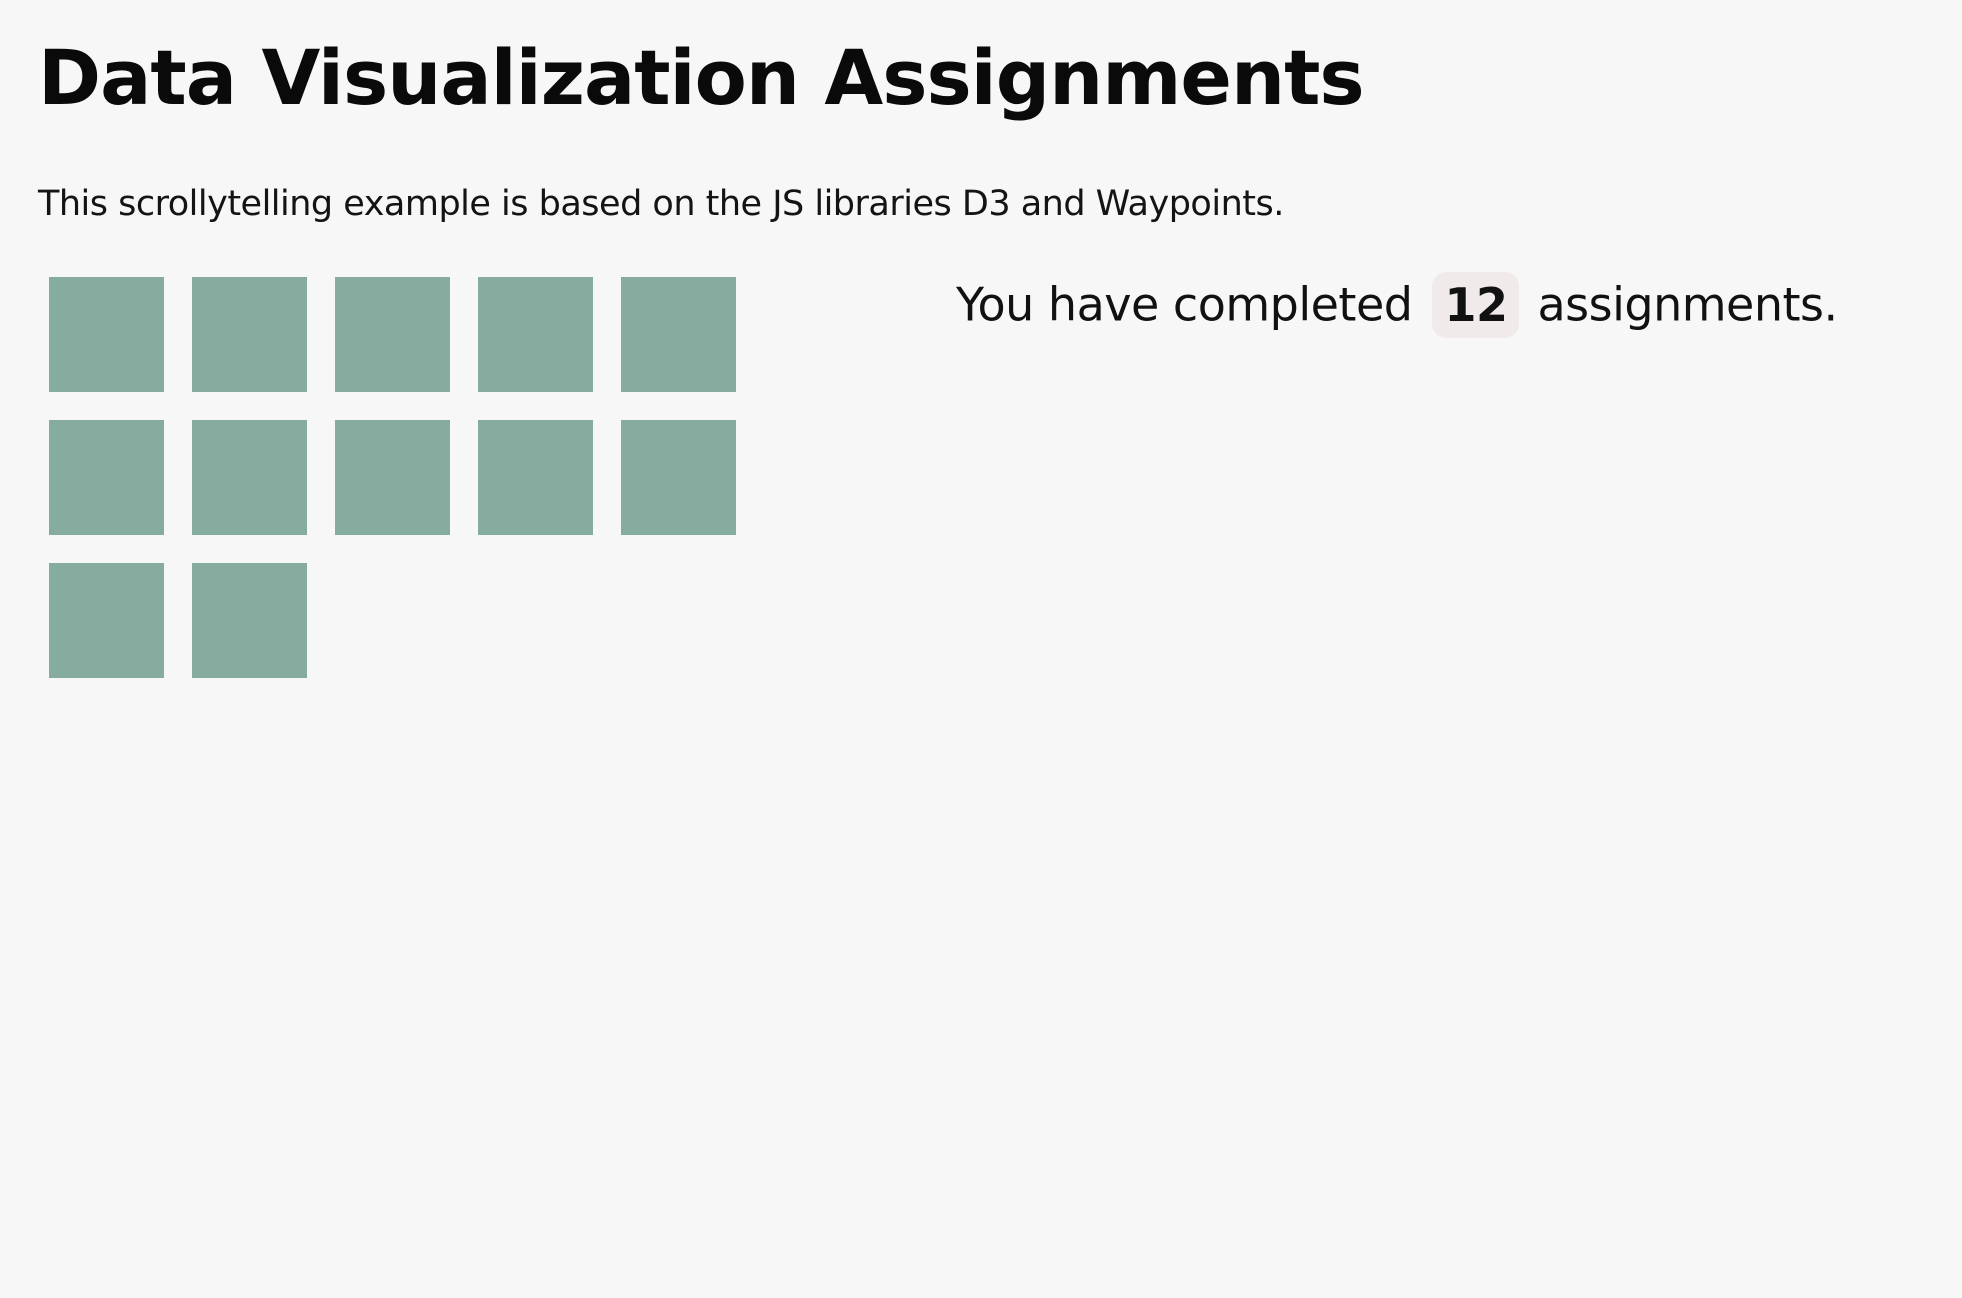  What do you see at coordinates (701, 77) in the screenshot?
I see `page-title: Data Visualization Assignments` at bounding box center [701, 77].